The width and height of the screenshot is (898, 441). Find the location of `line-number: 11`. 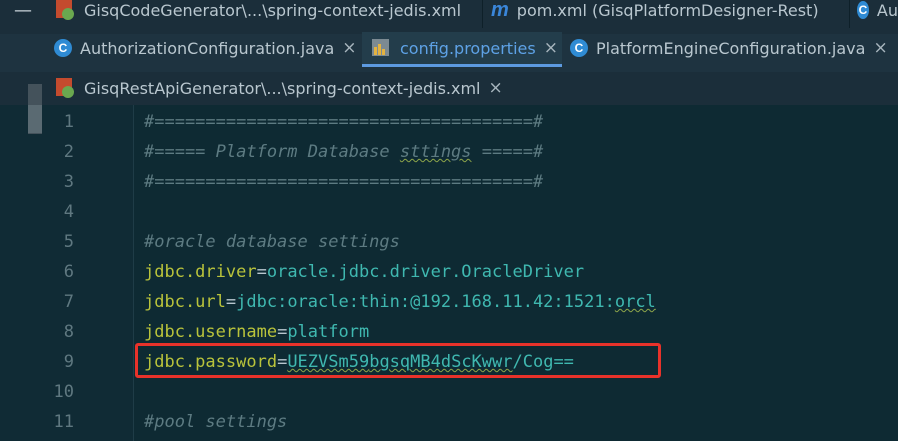

line-number: 11 is located at coordinates (63, 422).